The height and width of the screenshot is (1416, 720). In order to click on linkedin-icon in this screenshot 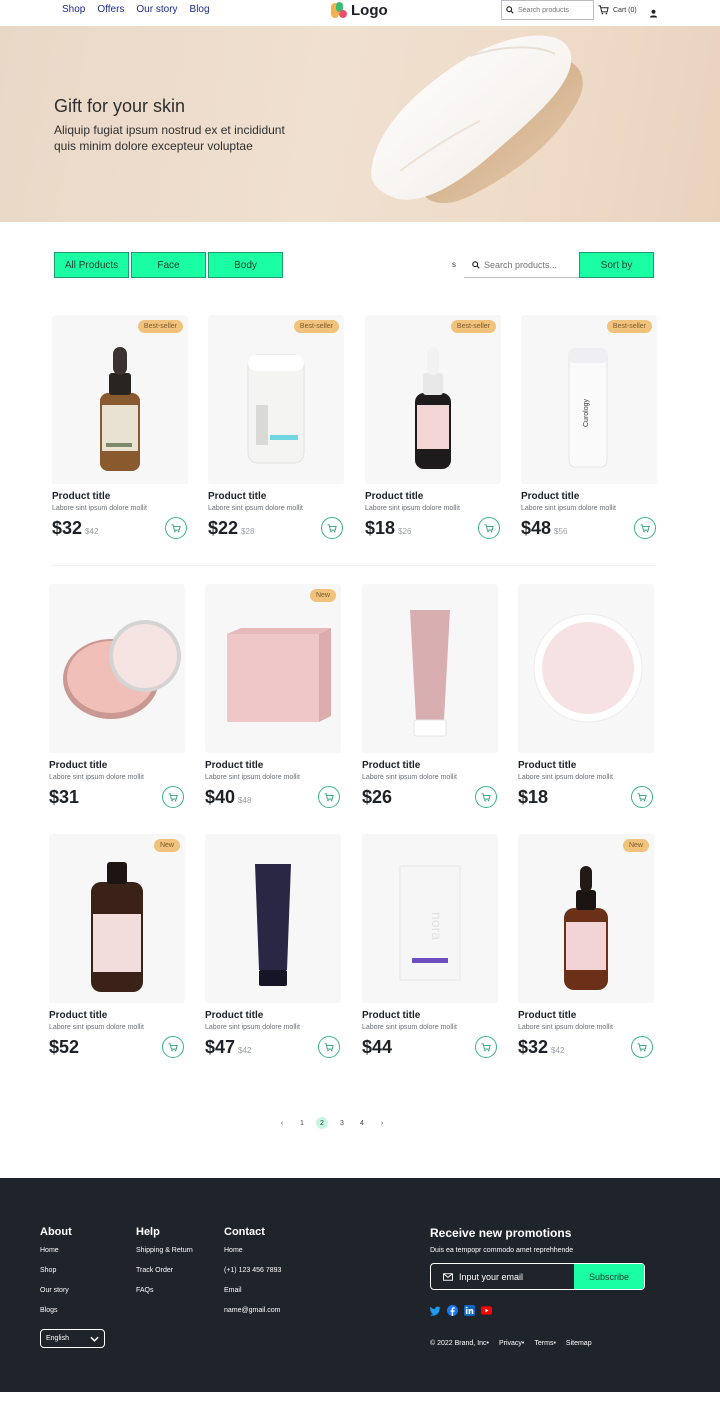, I will do `click(469, 1310)`.